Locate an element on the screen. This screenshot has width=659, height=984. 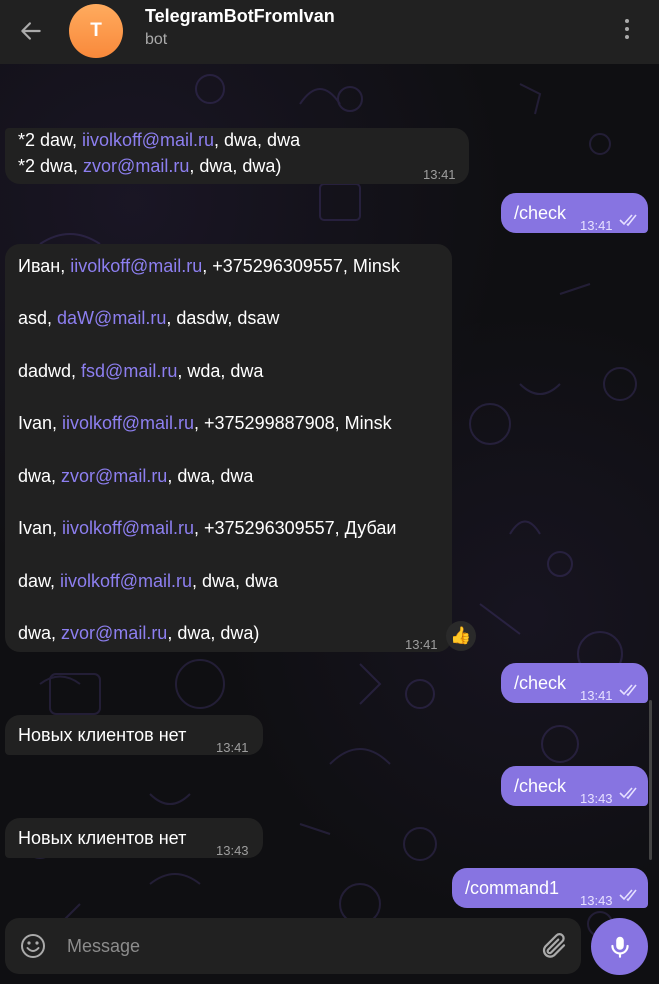
avatar: T is located at coordinates (96, 31).